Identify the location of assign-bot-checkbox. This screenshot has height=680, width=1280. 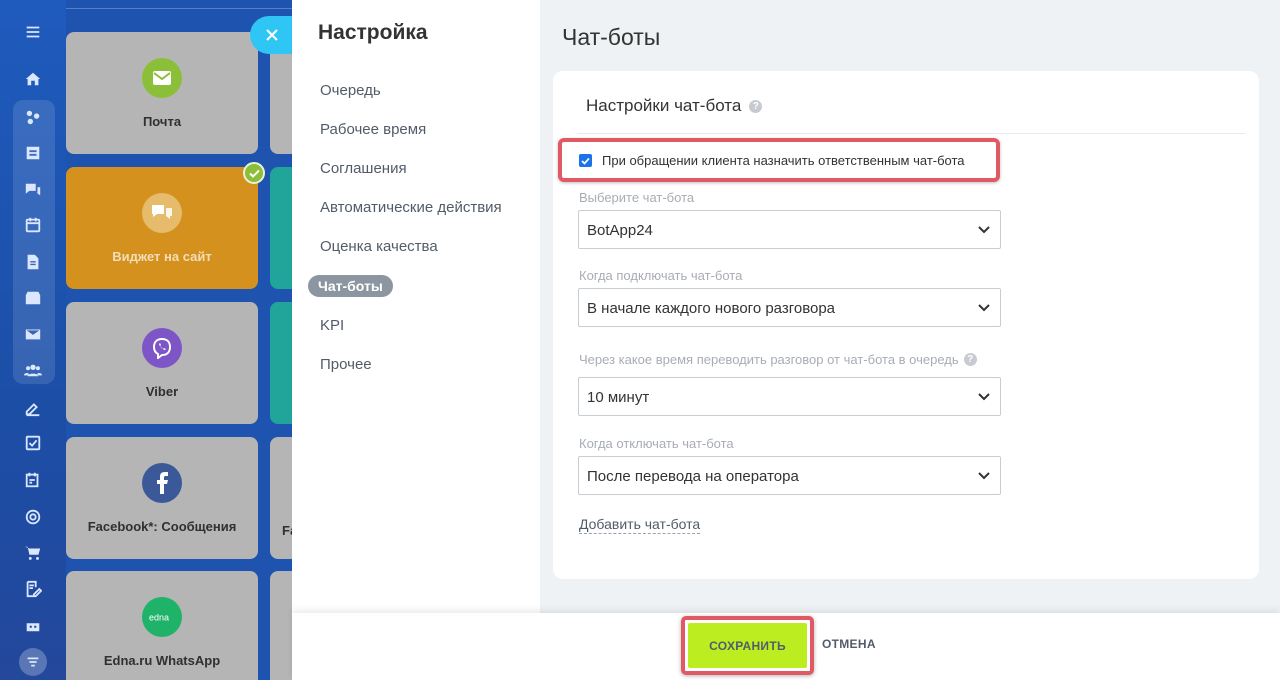
(585, 160).